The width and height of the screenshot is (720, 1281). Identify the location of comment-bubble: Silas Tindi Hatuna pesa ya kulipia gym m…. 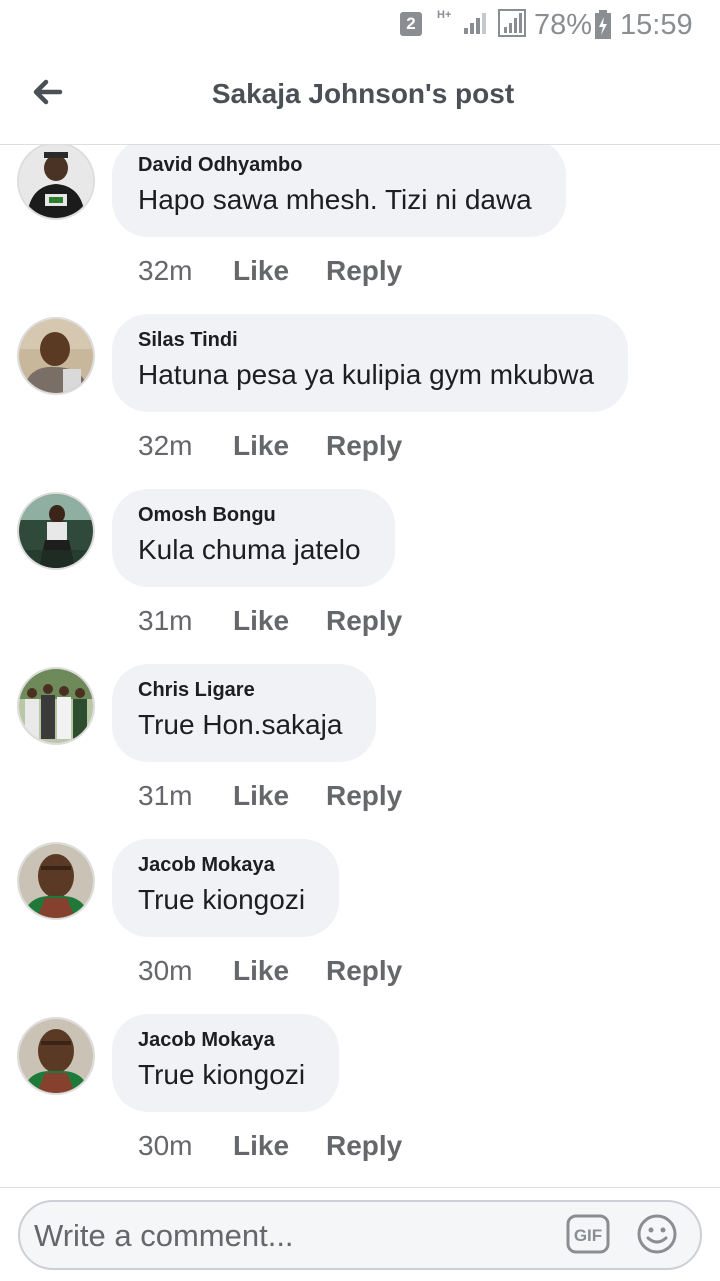
(370, 363).